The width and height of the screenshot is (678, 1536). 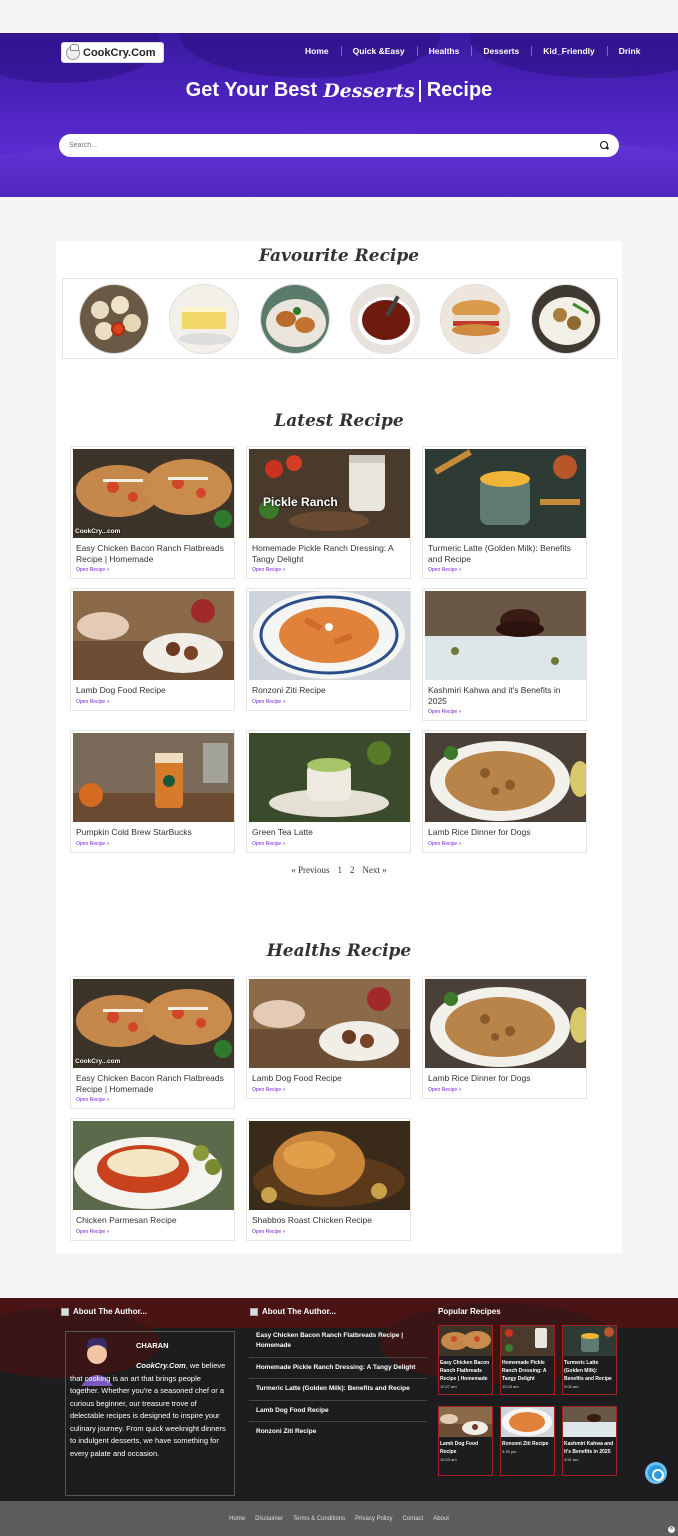 What do you see at coordinates (204, 318) in the screenshot?
I see `favourite-item-lemon-cake` at bounding box center [204, 318].